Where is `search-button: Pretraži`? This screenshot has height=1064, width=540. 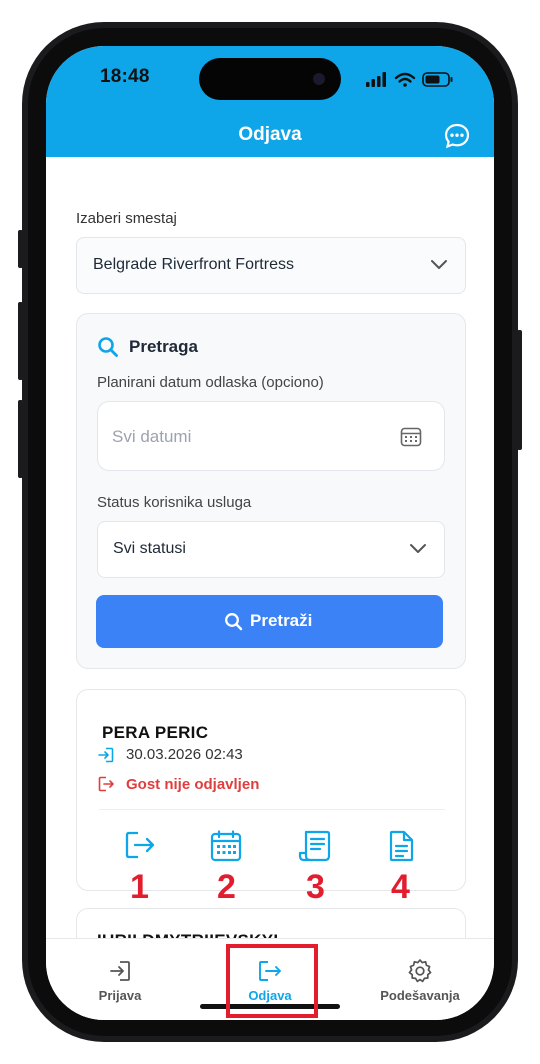
search-button: Pretraži is located at coordinates (269, 621).